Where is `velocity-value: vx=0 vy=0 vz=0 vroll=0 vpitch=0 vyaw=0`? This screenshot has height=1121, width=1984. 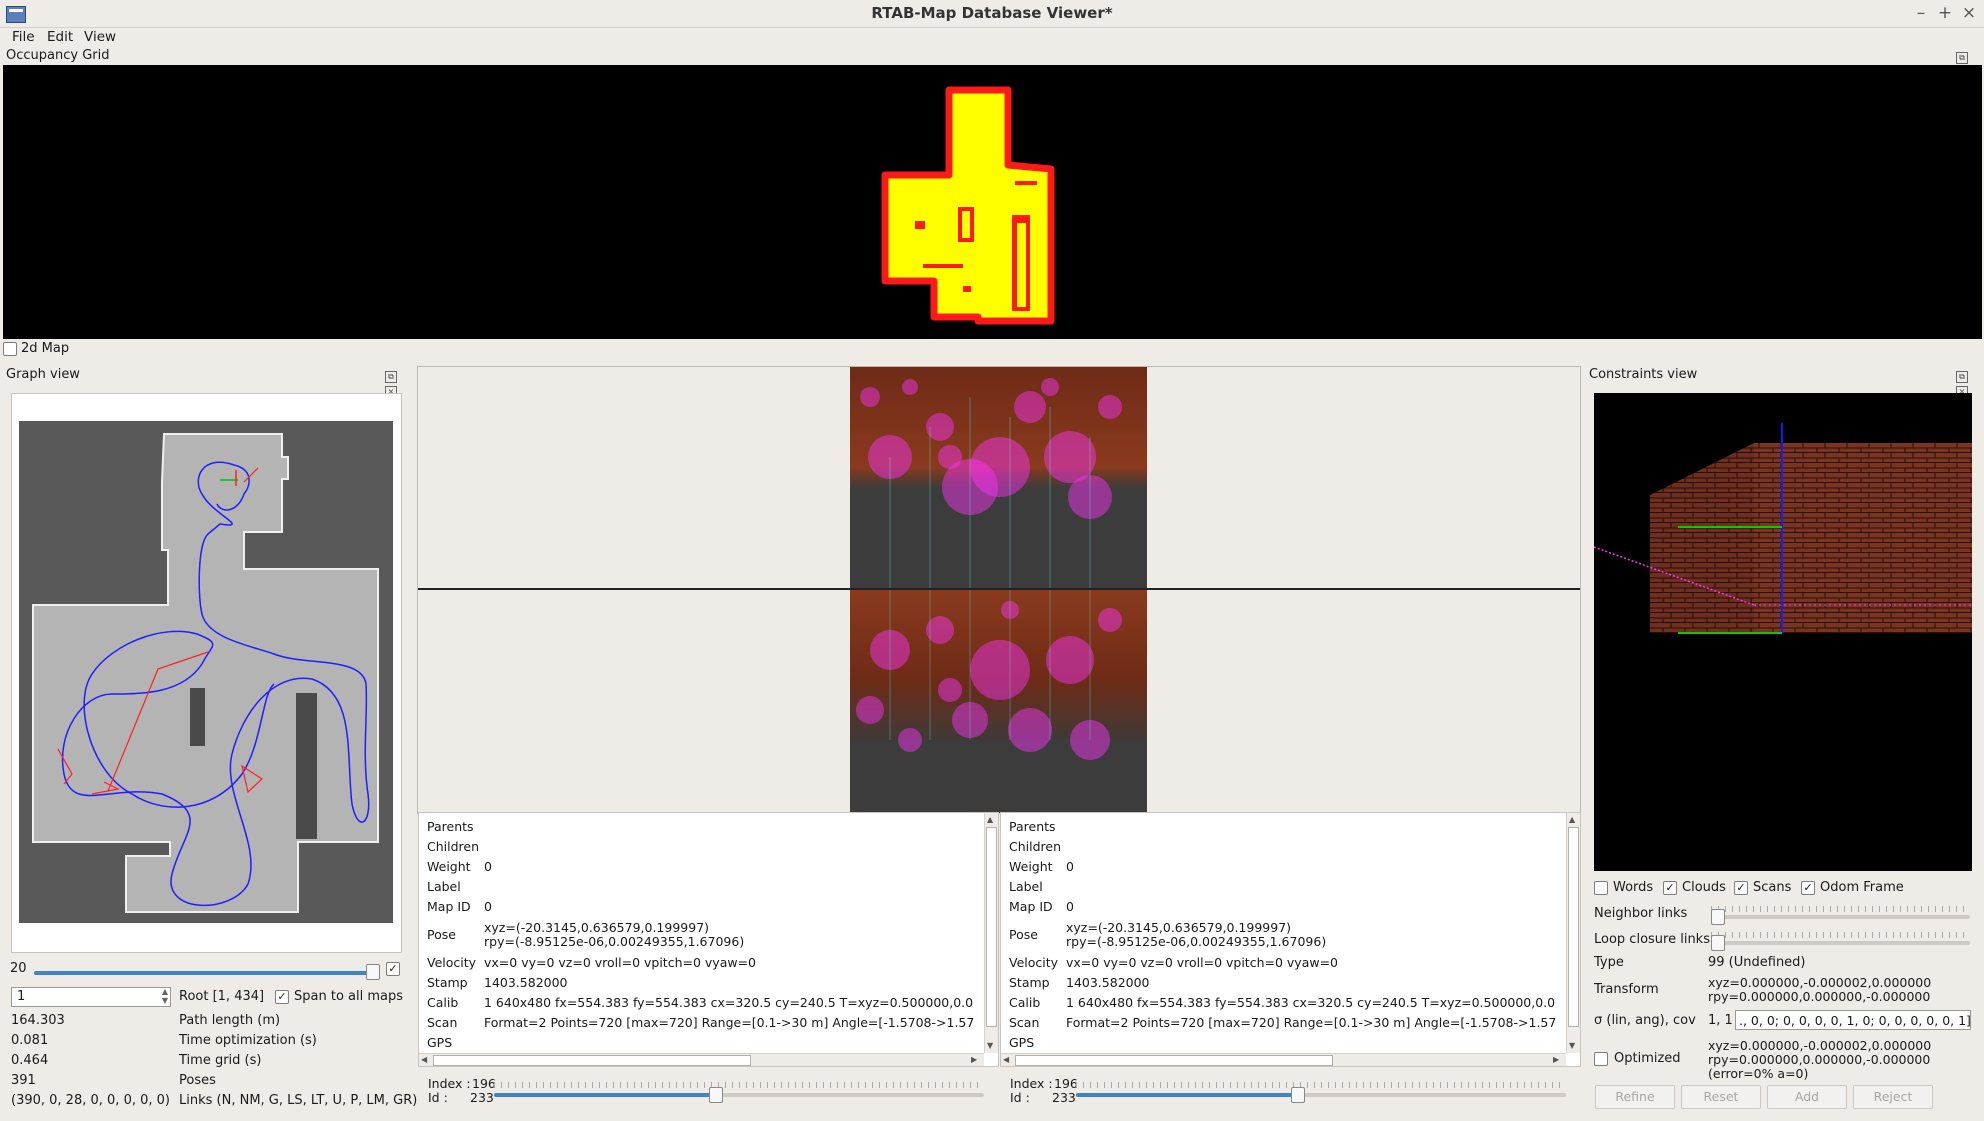 velocity-value: vx=0 vy=0 vz=0 vroll=0 vpitch=0 vyaw=0 is located at coordinates (620, 962).